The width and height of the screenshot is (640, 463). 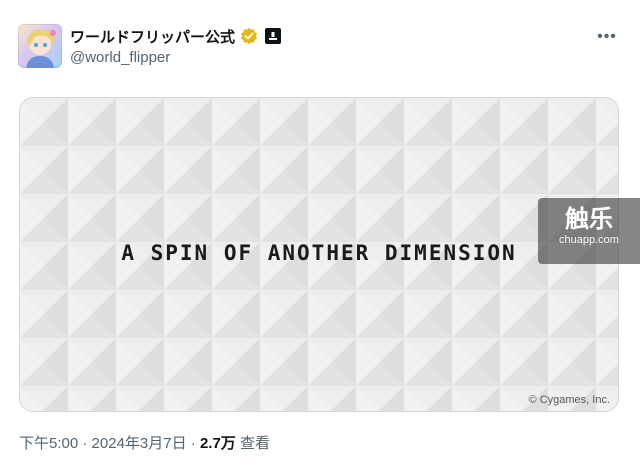 I want to click on view-label: 查看, so click(x=252, y=443).